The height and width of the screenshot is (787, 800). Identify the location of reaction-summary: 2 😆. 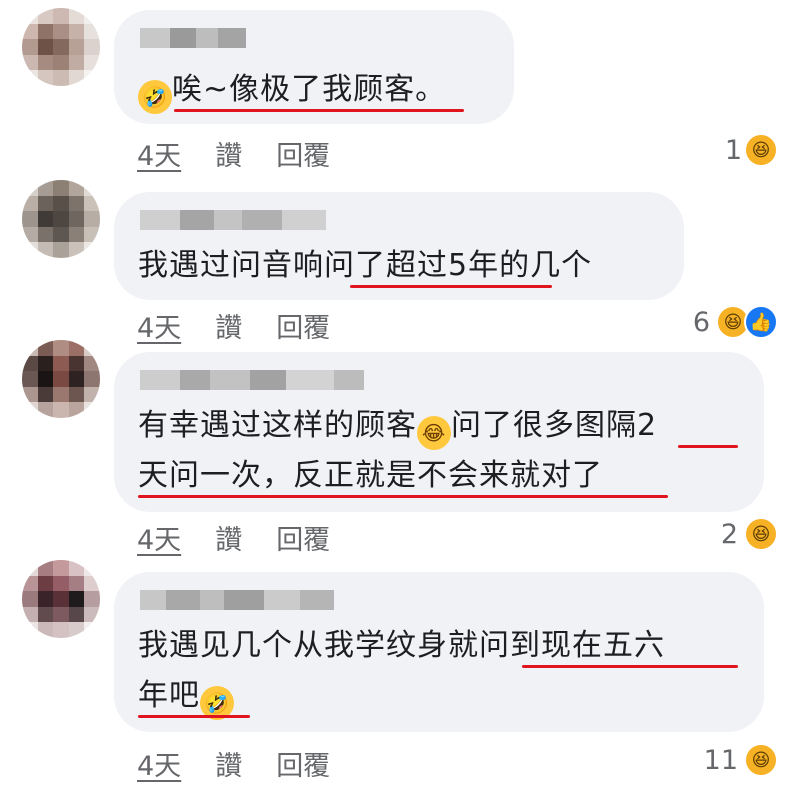
(749, 534).